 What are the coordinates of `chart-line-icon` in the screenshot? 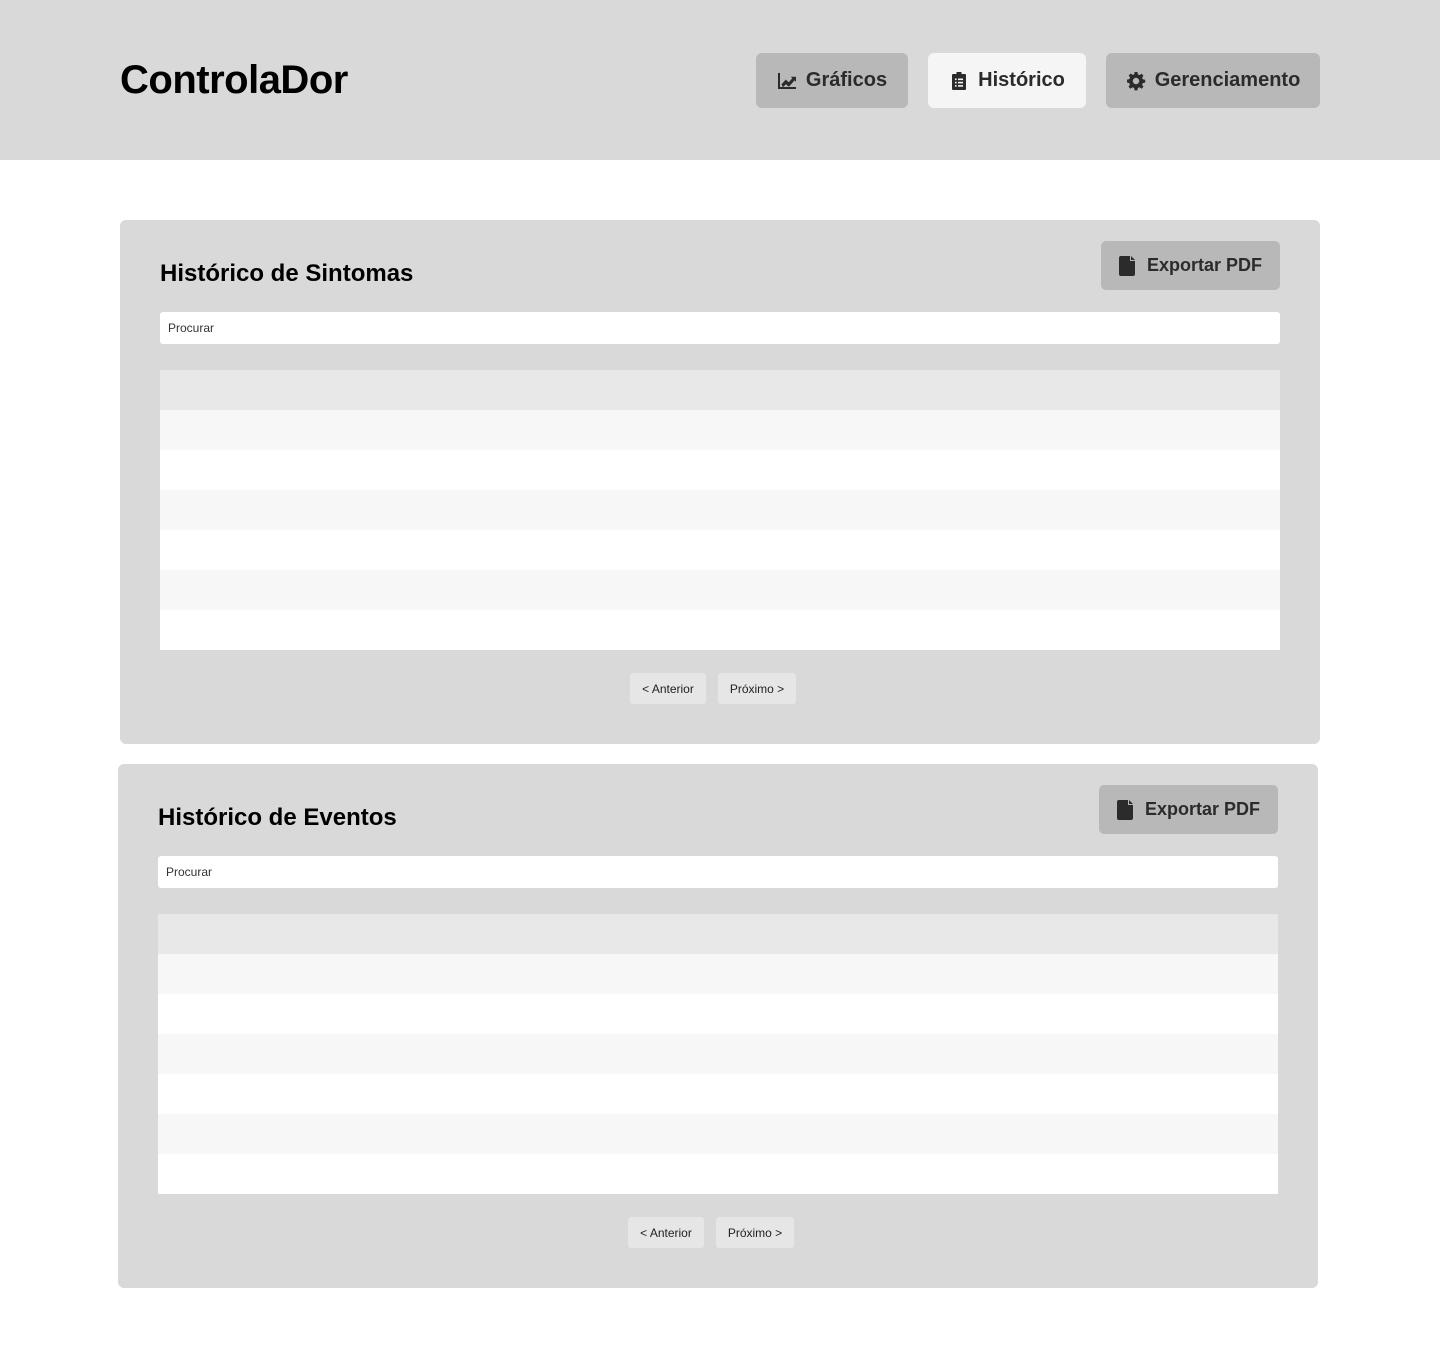 It's located at (786, 80).